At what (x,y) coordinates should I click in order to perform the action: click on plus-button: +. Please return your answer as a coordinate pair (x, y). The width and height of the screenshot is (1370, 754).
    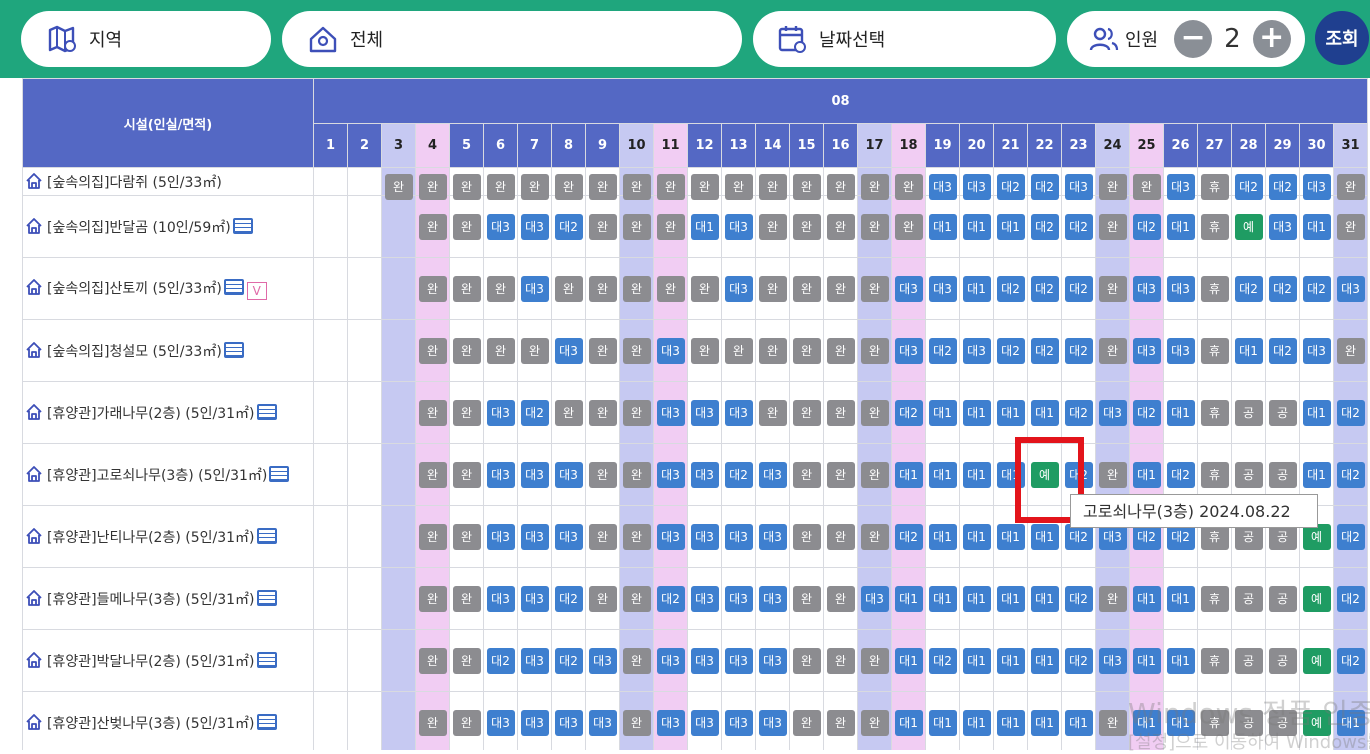
    Looking at the image, I should click on (1271, 39).